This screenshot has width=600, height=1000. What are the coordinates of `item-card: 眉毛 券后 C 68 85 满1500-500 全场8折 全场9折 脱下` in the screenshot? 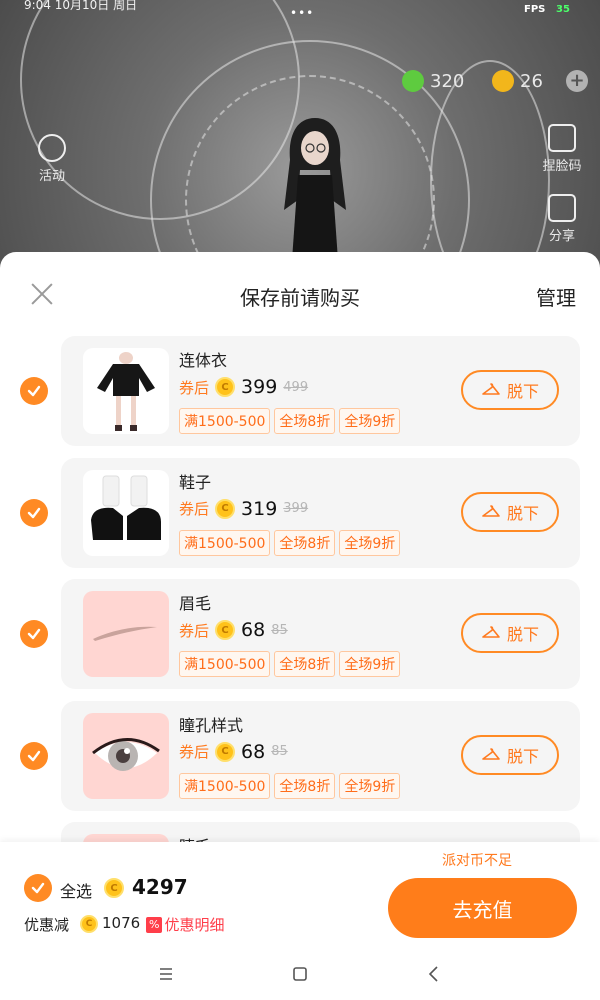 It's located at (320, 634).